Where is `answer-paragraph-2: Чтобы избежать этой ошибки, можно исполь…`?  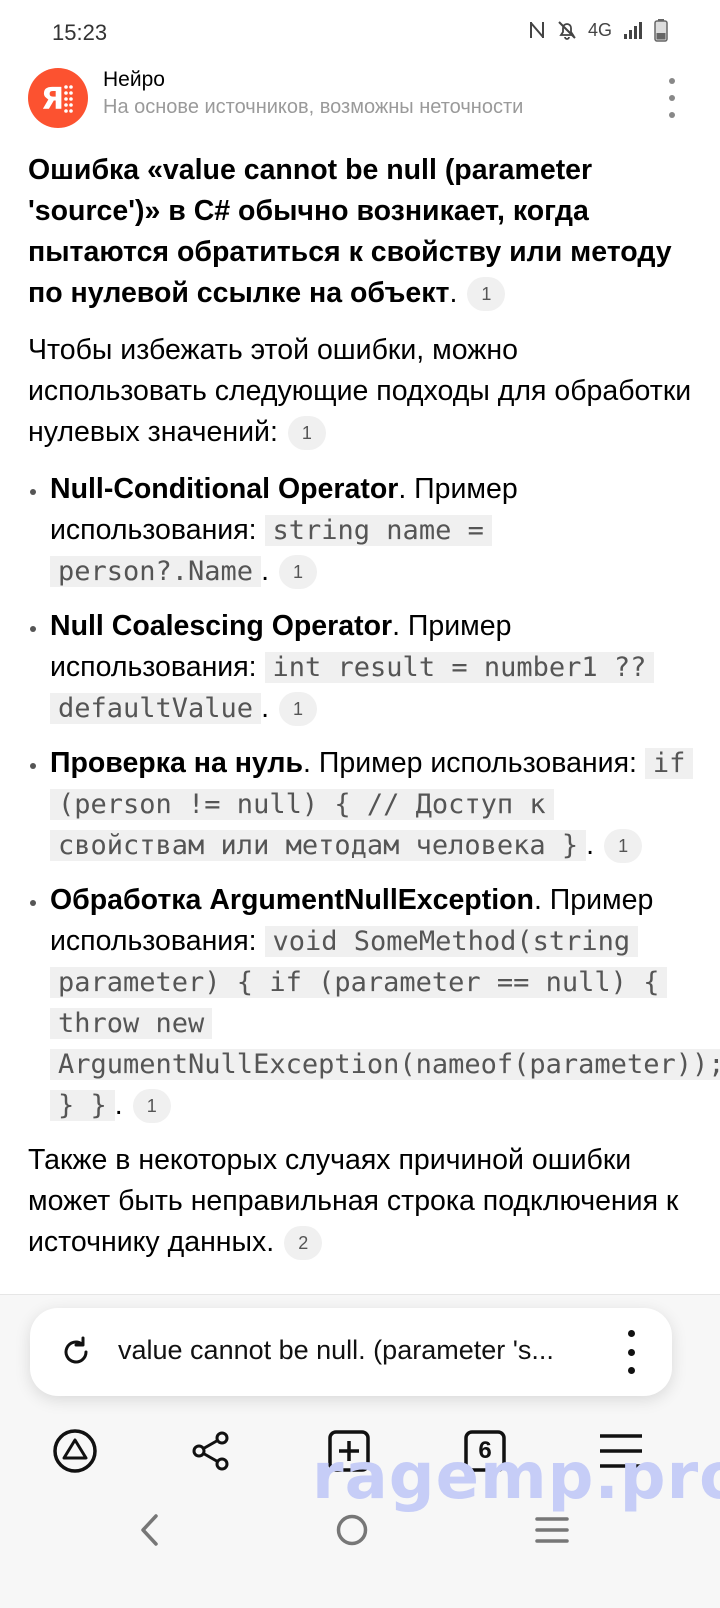 answer-paragraph-2: Чтобы избежать этой ошибки, можно исполь… is located at coordinates (363, 391).